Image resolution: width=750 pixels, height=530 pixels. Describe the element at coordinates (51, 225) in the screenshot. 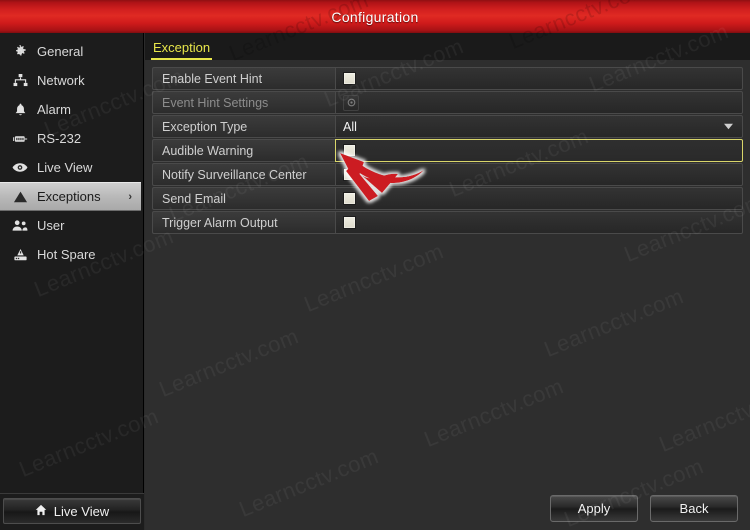

I see `sidebar-item-label: User` at that location.